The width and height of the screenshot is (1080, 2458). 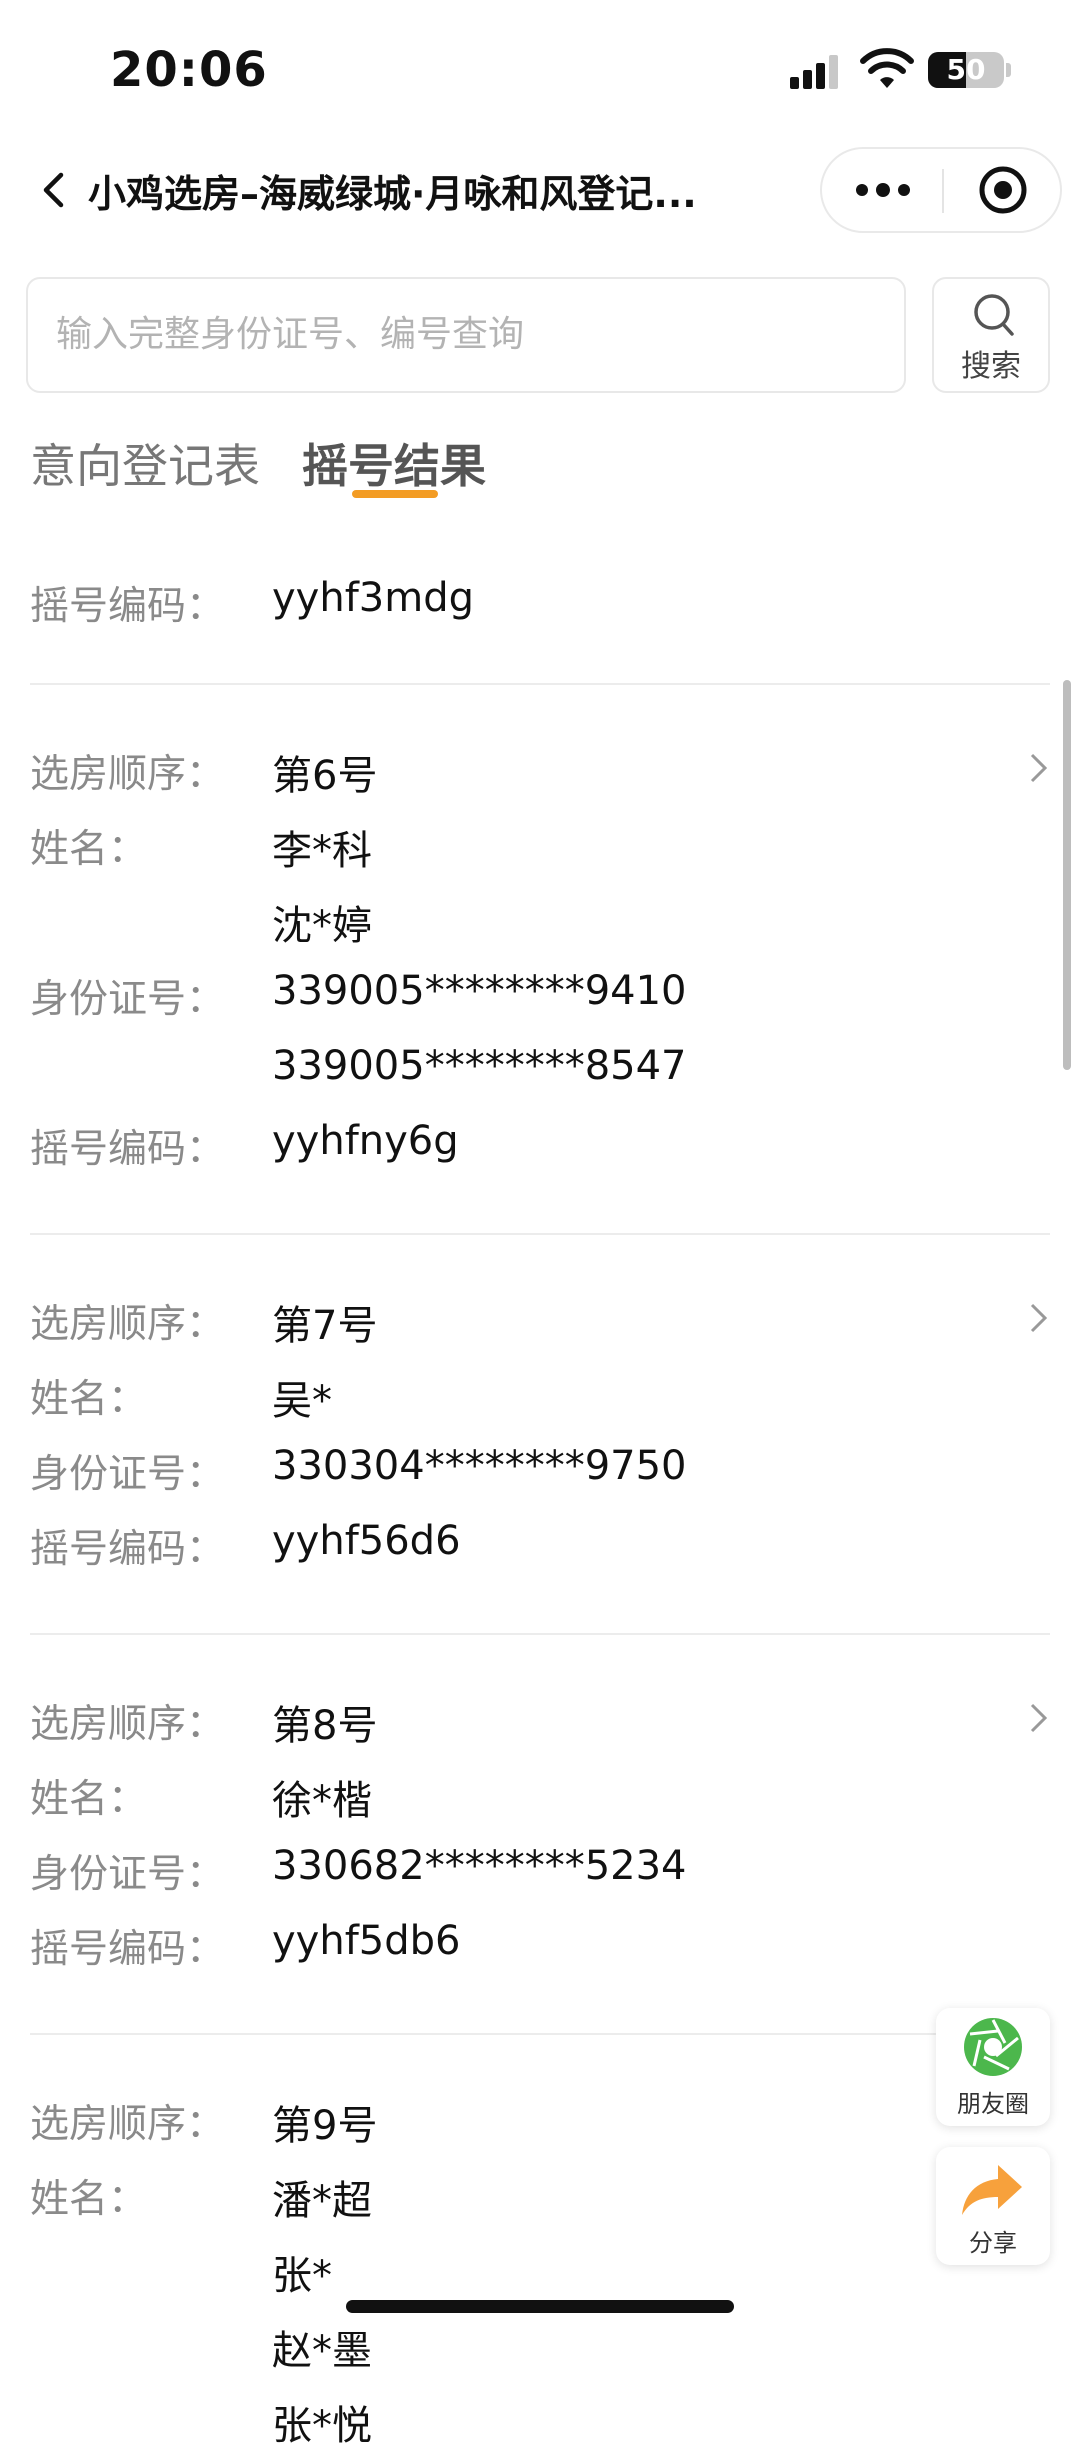 I want to click on id-row: 身份证号： 330304********9750, so click(x=540, y=1470).